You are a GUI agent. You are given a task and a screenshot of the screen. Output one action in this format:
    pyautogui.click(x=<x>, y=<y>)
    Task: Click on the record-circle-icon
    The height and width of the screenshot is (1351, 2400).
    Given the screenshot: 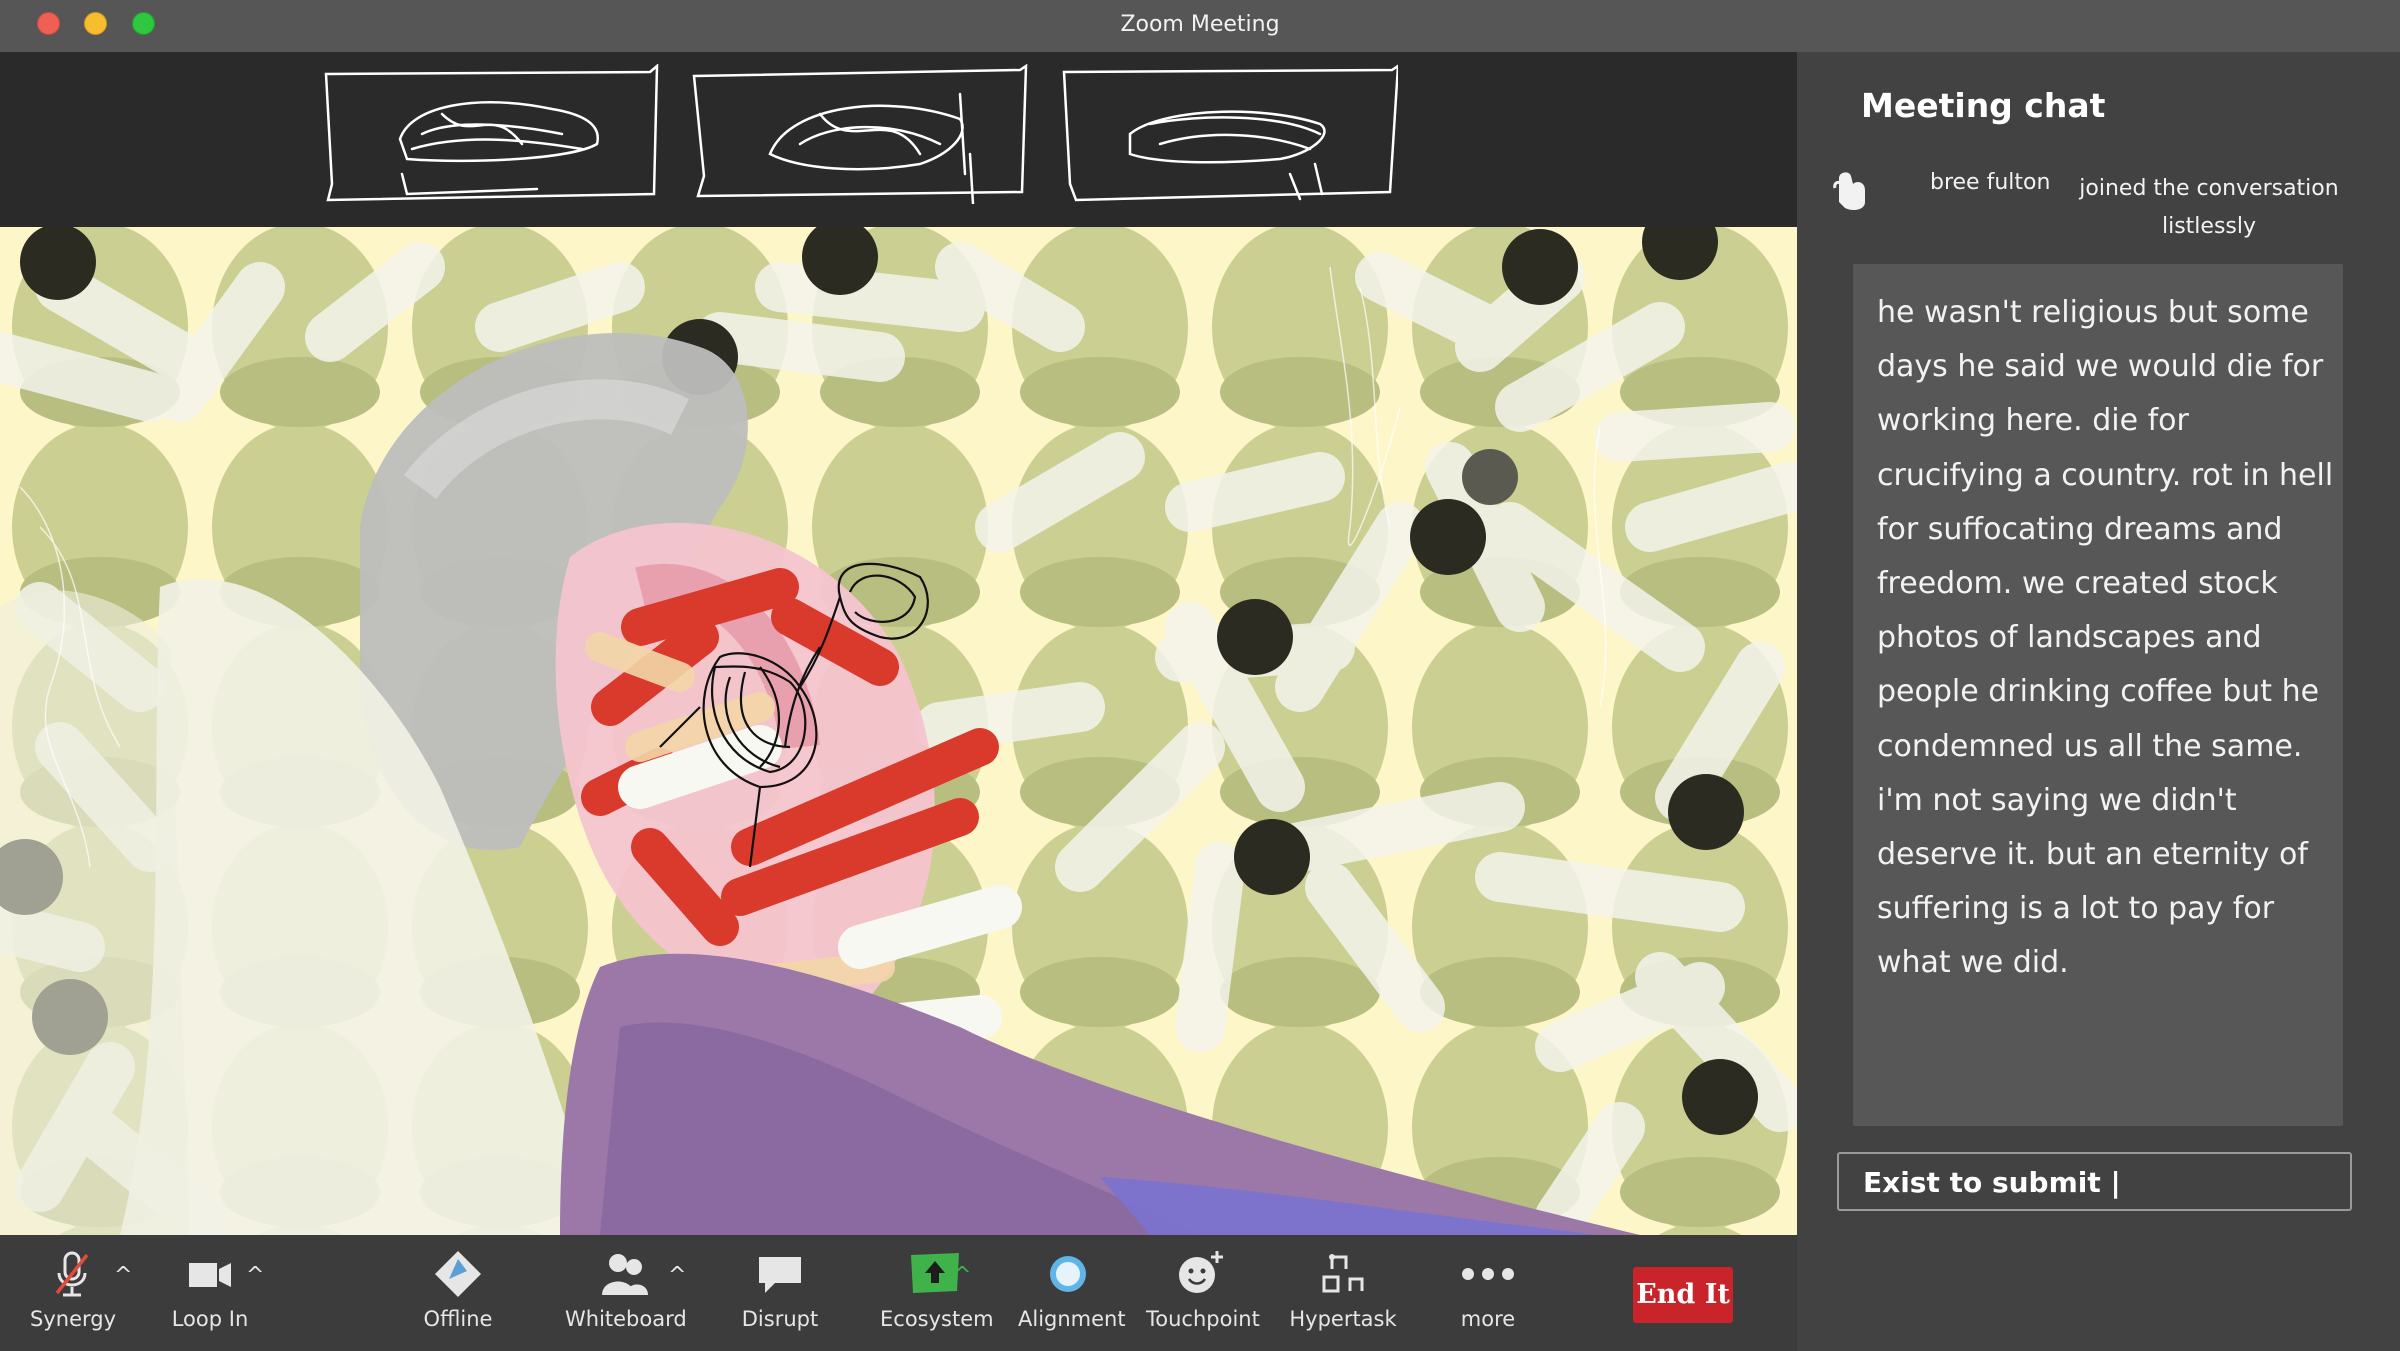 What is the action you would take?
    pyautogui.click(x=1068, y=1274)
    